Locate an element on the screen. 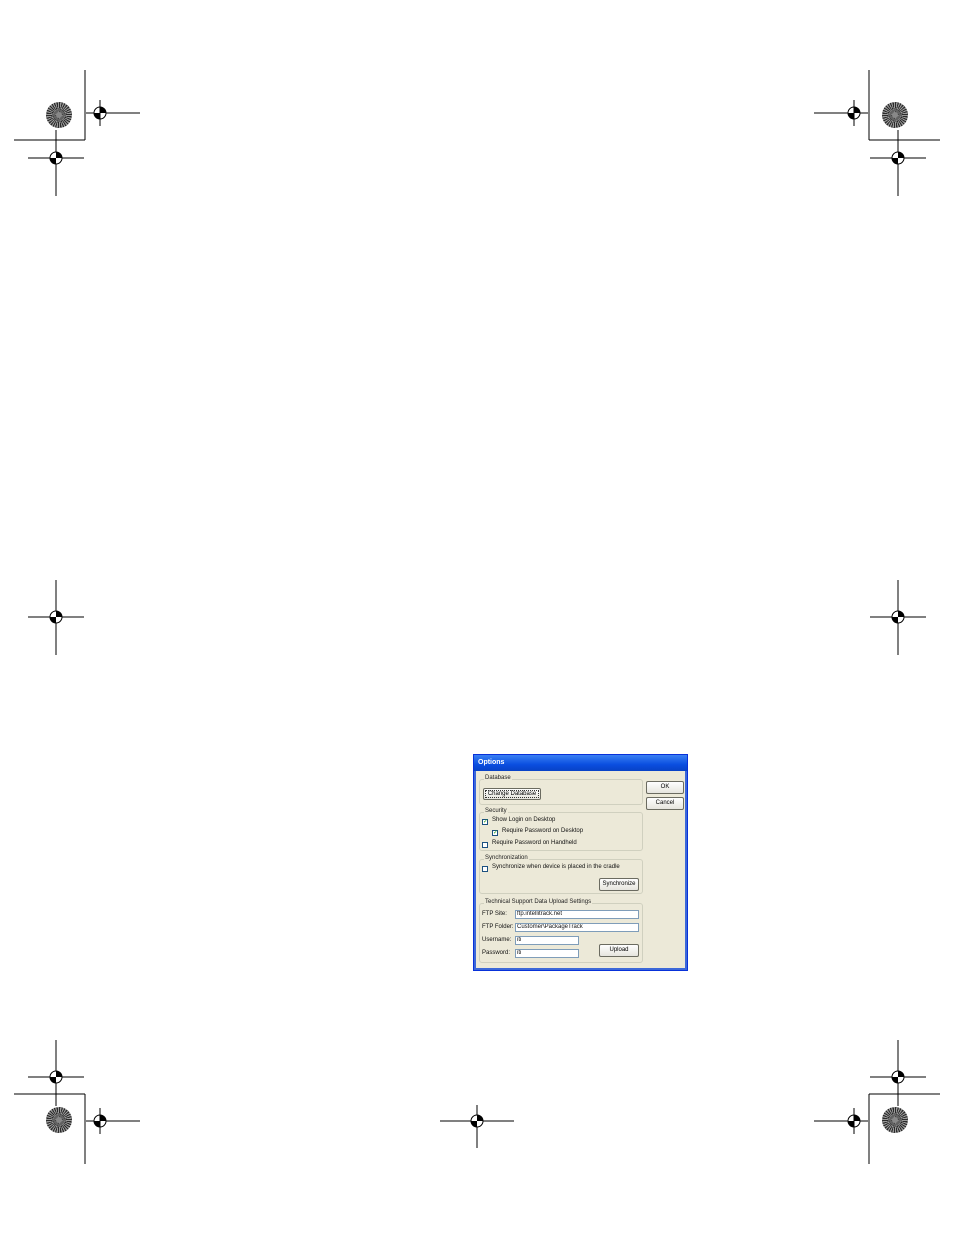  password-label: Password: is located at coordinates (496, 953).